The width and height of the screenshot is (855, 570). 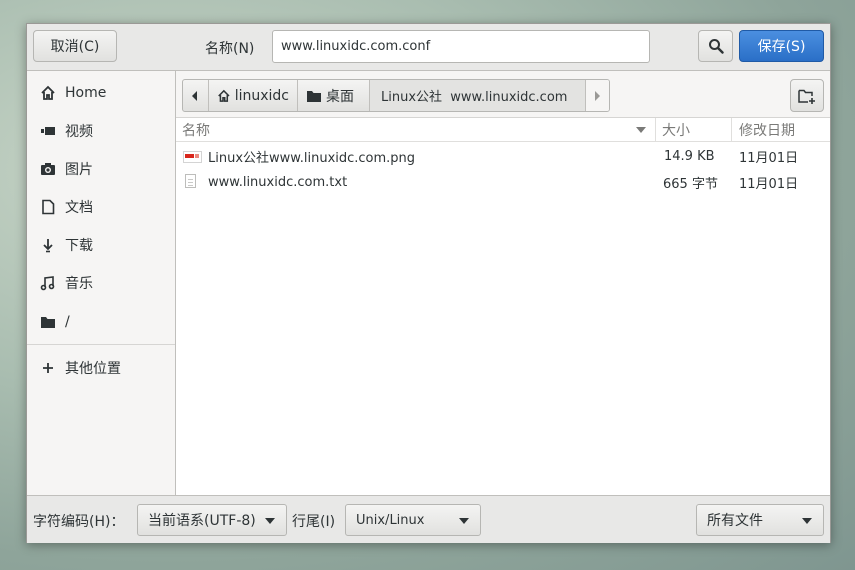 What do you see at coordinates (390, 520) in the screenshot?
I see `line-ending-value: Unix/Linux` at bounding box center [390, 520].